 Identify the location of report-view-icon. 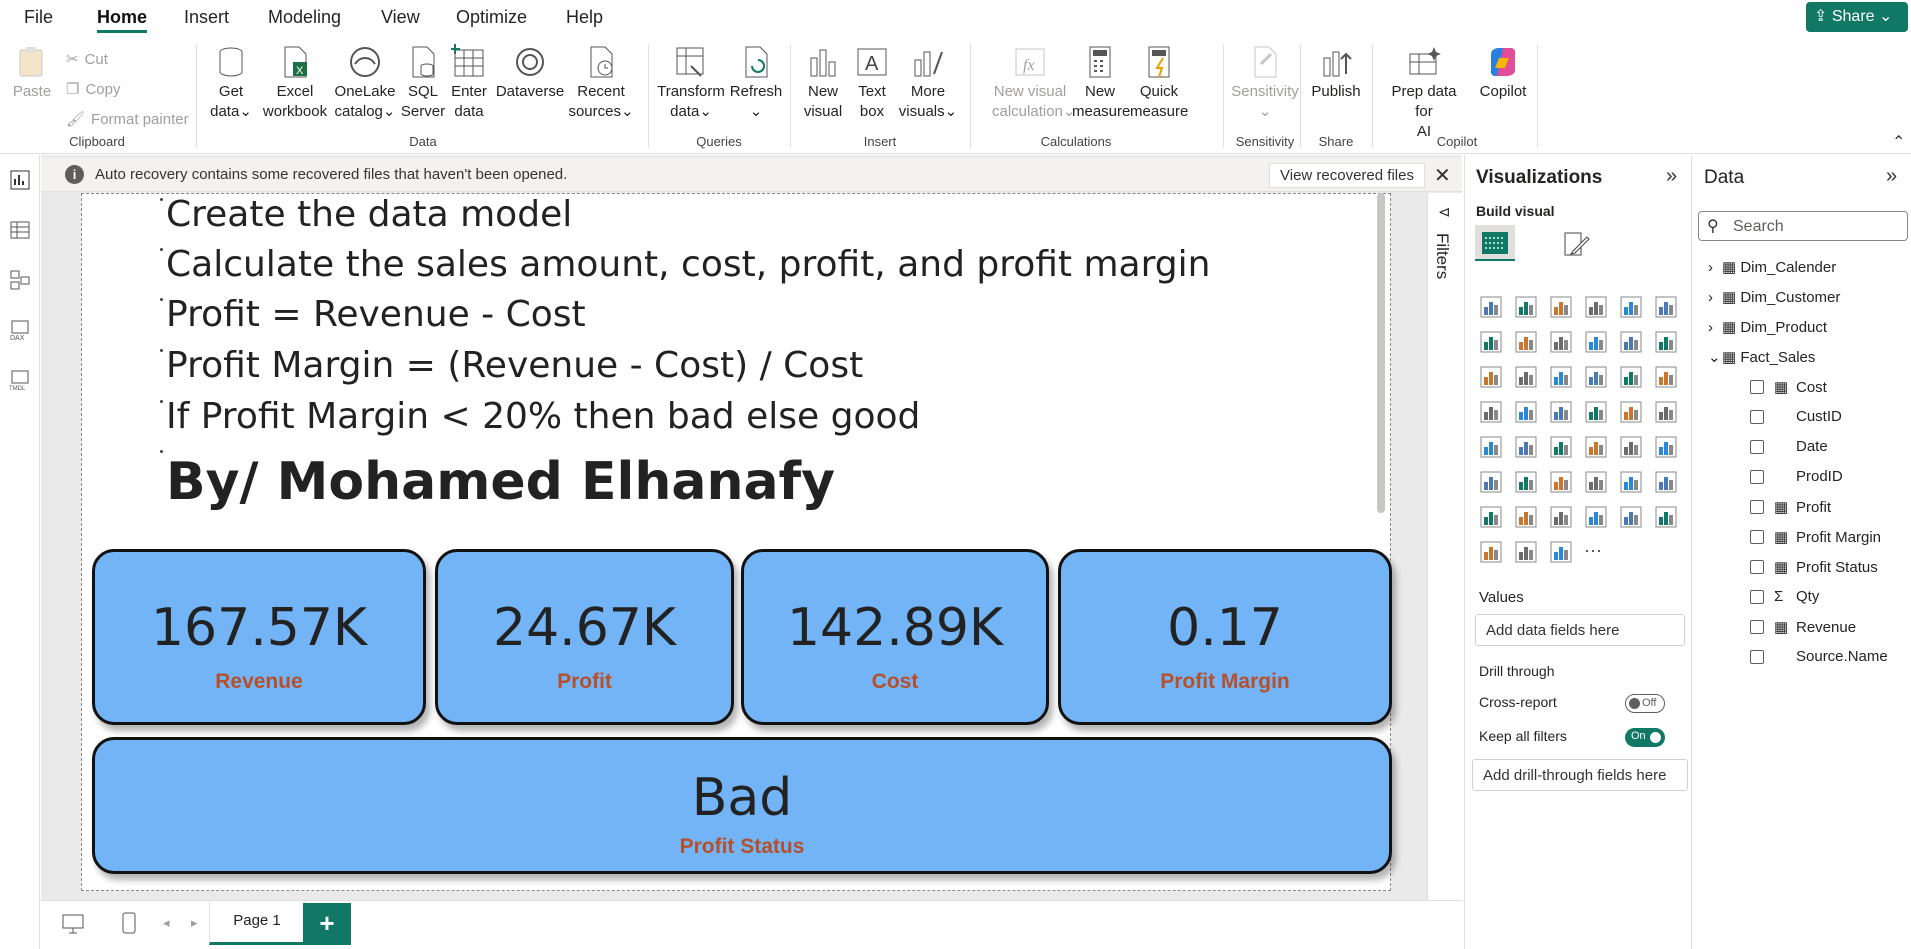
(20, 180).